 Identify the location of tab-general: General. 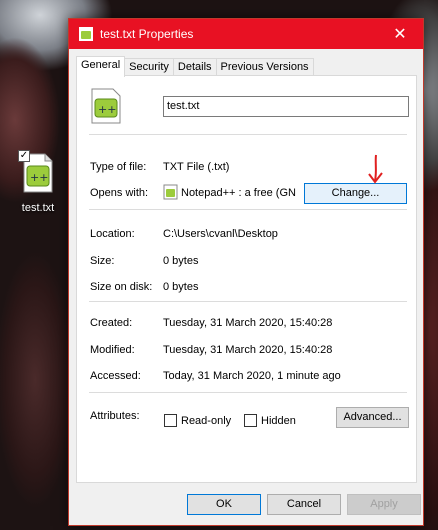
(101, 66).